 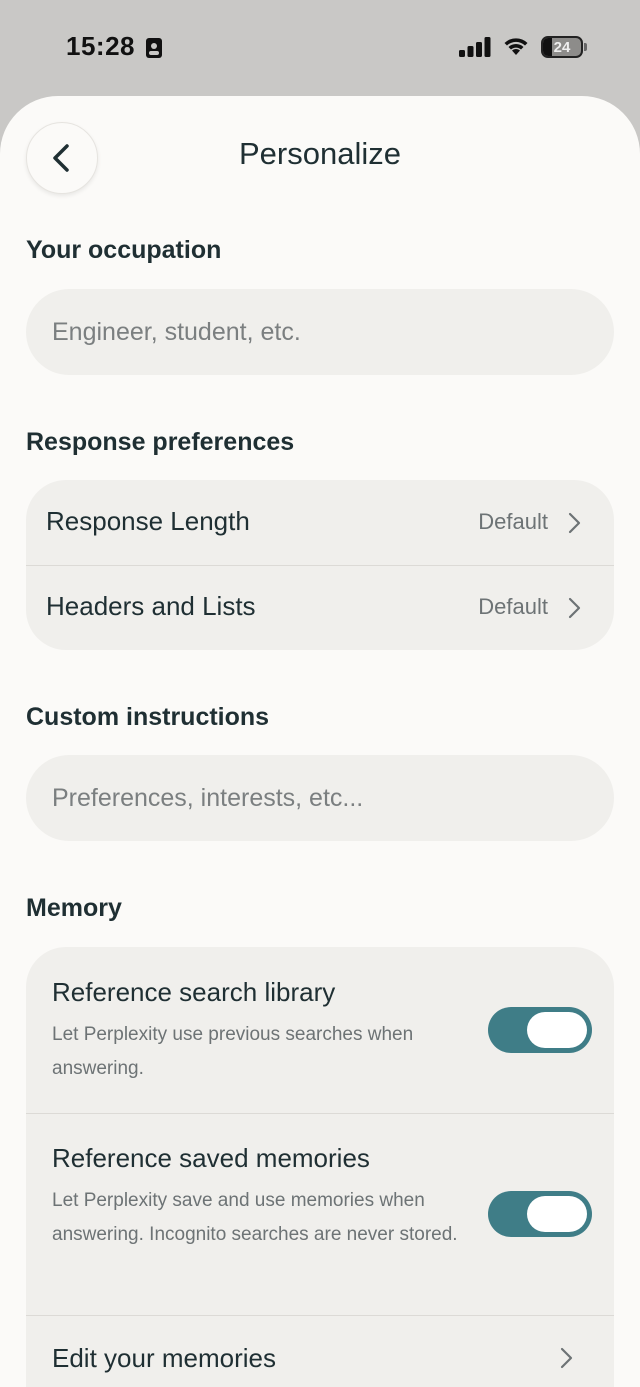 I want to click on reference-search-library-label: Reference search library, so click(x=194, y=992).